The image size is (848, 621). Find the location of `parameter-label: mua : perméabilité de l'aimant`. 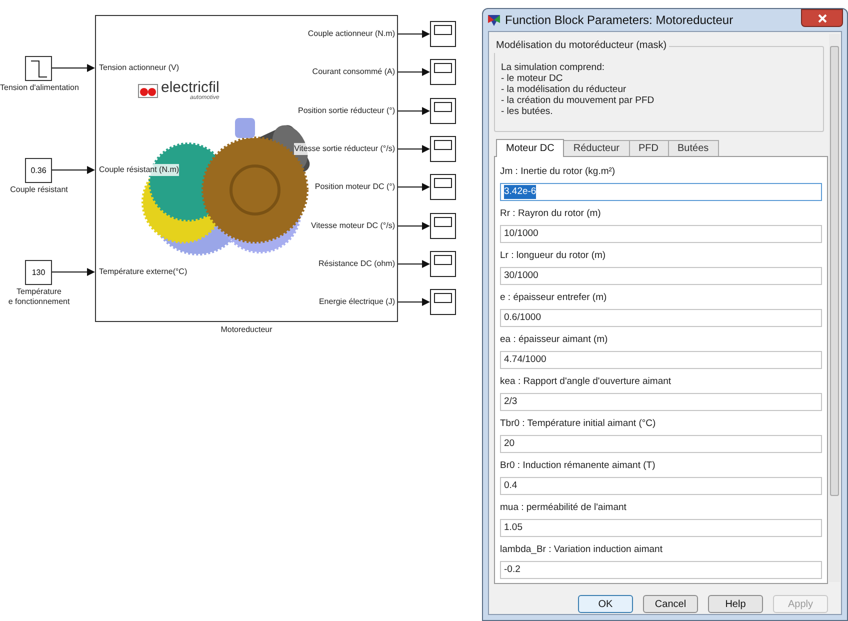

parameter-label: mua : perméabilité de l'aimant is located at coordinates (564, 508).